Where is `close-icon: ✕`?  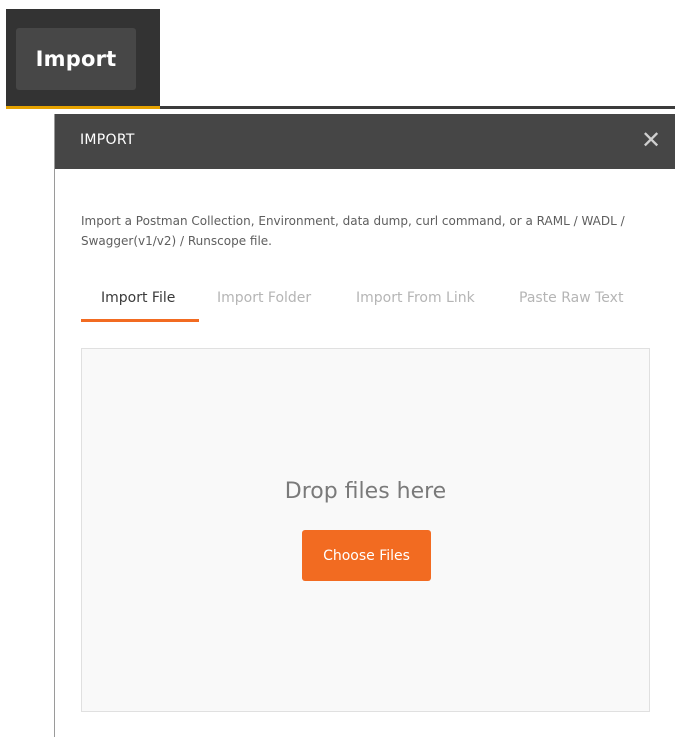
close-icon: ✕ is located at coordinates (651, 140).